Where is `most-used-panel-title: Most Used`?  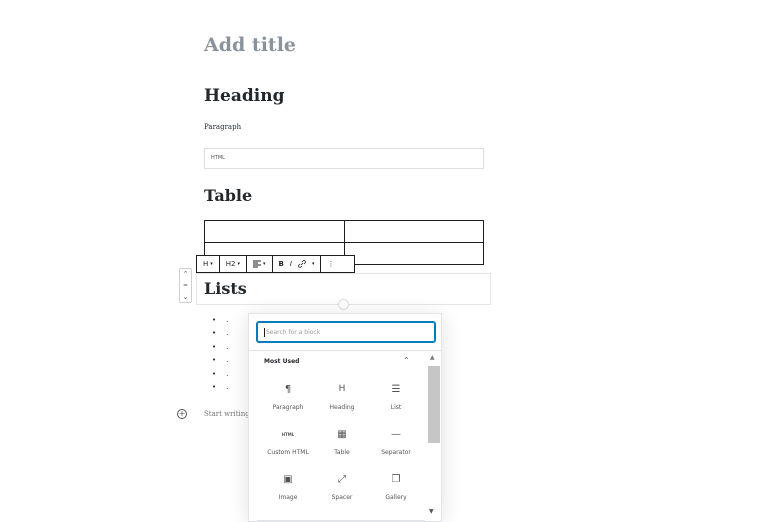
most-used-panel-title: Most Used is located at coordinates (281, 361).